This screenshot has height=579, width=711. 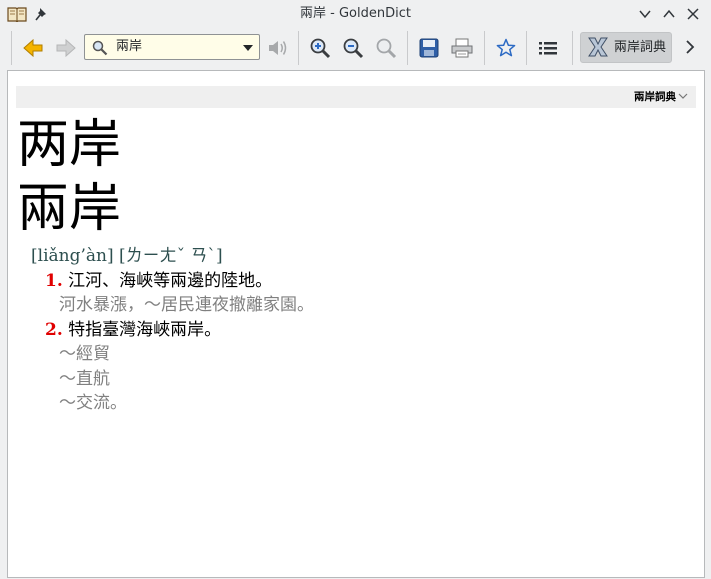 I want to click on arrow-right-icon, so click(x=66, y=48).